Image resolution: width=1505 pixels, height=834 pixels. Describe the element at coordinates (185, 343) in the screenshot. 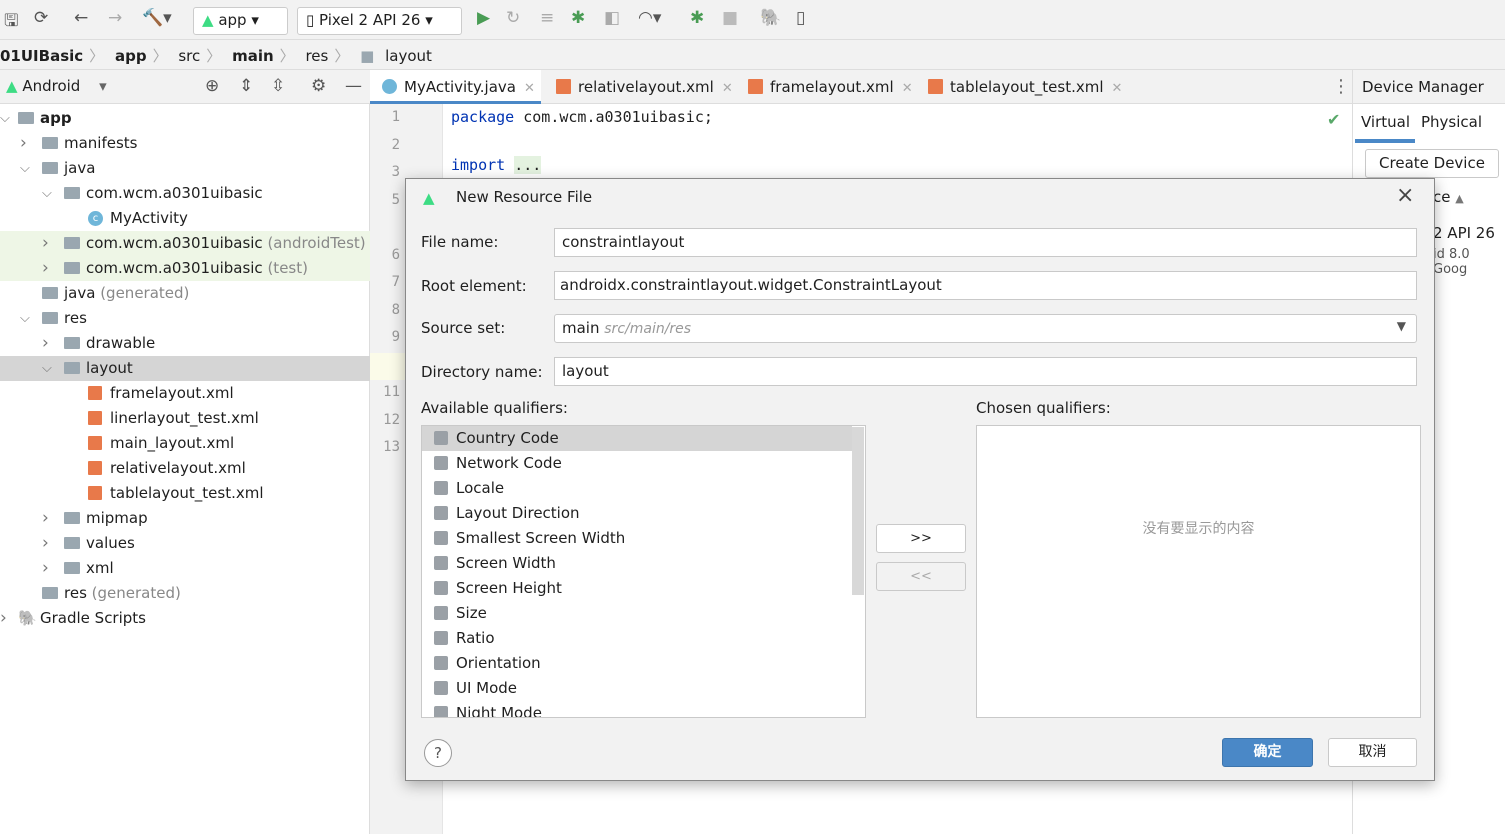

I see `tree-item: › drawable` at that location.